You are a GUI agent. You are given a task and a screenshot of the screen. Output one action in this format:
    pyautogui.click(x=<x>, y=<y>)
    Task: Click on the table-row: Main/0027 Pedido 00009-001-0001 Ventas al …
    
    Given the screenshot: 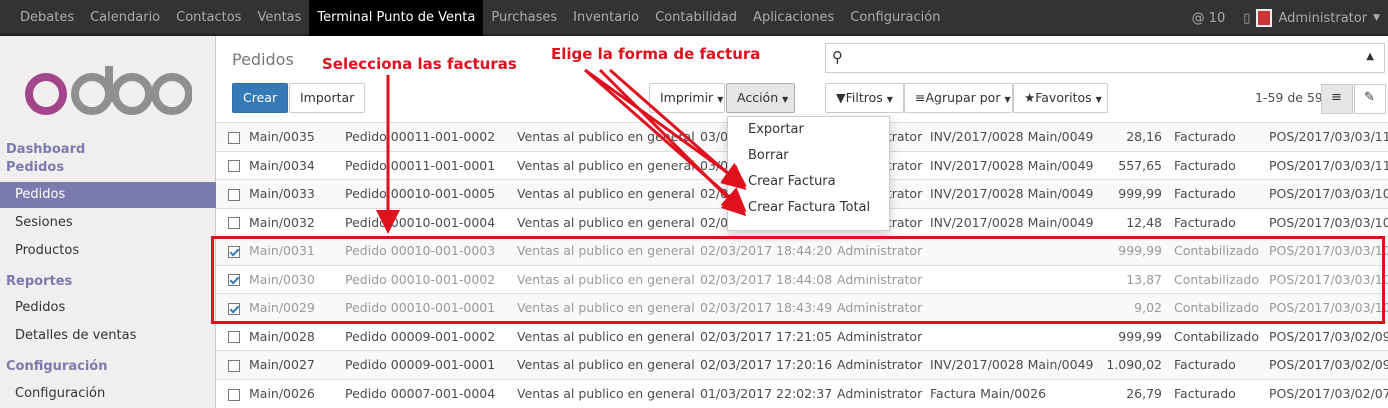 What is the action you would take?
    pyautogui.click(x=802, y=364)
    